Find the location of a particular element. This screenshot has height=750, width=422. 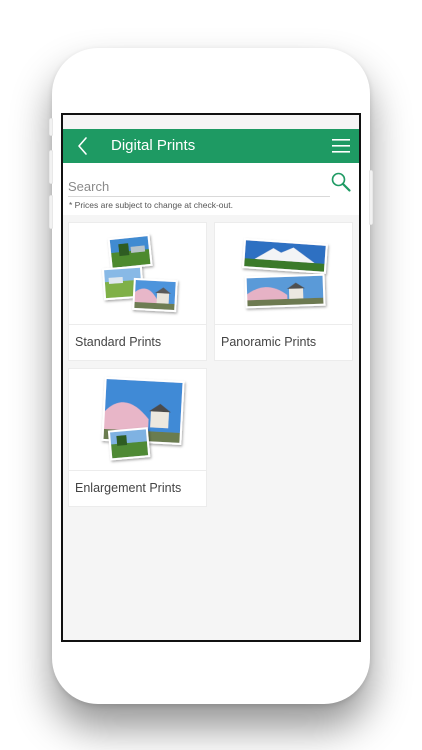

product-card-enlargement-prints: Enlargement Prints is located at coordinates (137, 437).